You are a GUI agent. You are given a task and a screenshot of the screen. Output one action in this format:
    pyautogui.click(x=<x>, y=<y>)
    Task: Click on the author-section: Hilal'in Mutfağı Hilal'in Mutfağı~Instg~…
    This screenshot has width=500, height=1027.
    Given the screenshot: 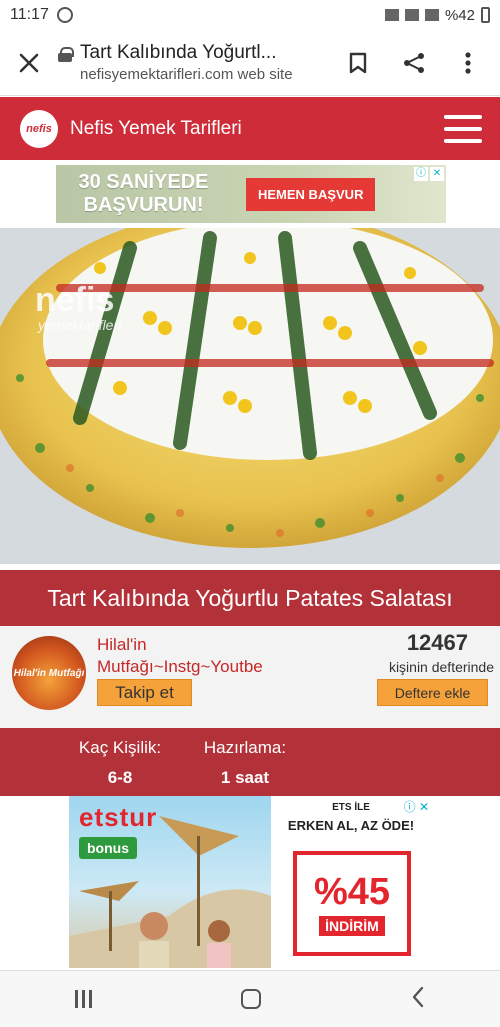 What is the action you would take?
    pyautogui.click(x=250, y=677)
    